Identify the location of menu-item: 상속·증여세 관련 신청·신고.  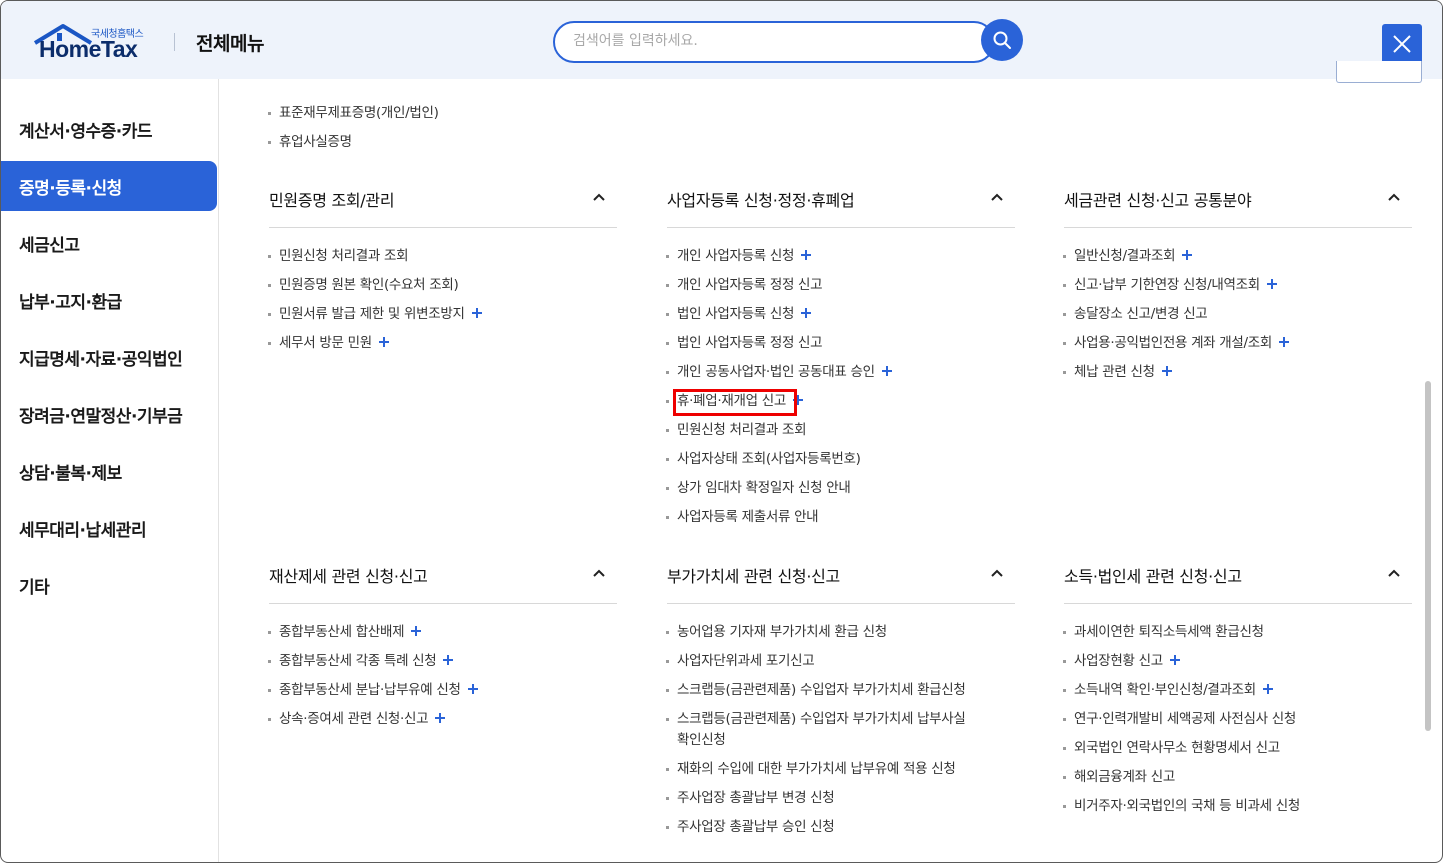
(357, 719).